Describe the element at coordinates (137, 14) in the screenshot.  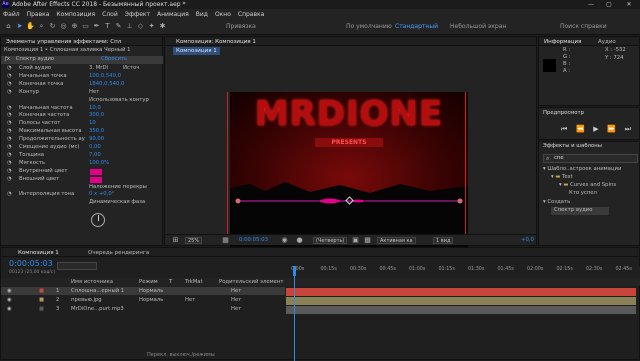
I see `menu-effect: Эффект` at that location.